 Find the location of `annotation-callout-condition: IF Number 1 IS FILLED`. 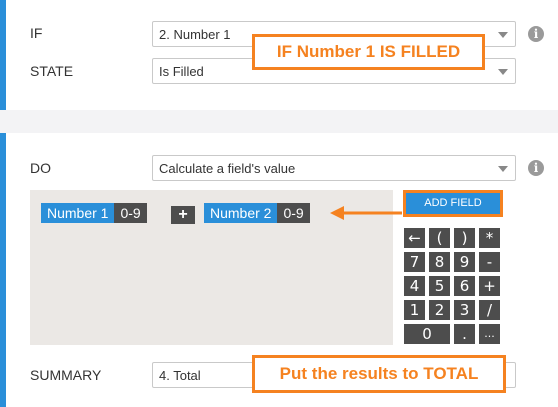

annotation-callout-condition: IF Number 1 IS FILLED is located at coordinates (368, 52).